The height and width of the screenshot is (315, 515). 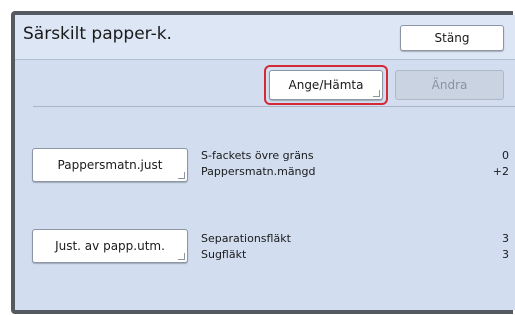 What do you see at coordinates (500, 171) in the screenshot?
I see `setting-value: +2` at bounding box center [500, 171].